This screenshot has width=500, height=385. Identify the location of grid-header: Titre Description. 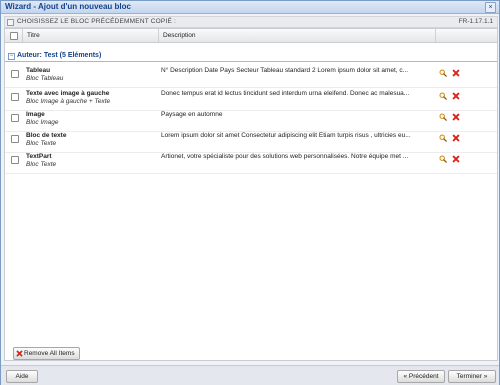
(251, 36).